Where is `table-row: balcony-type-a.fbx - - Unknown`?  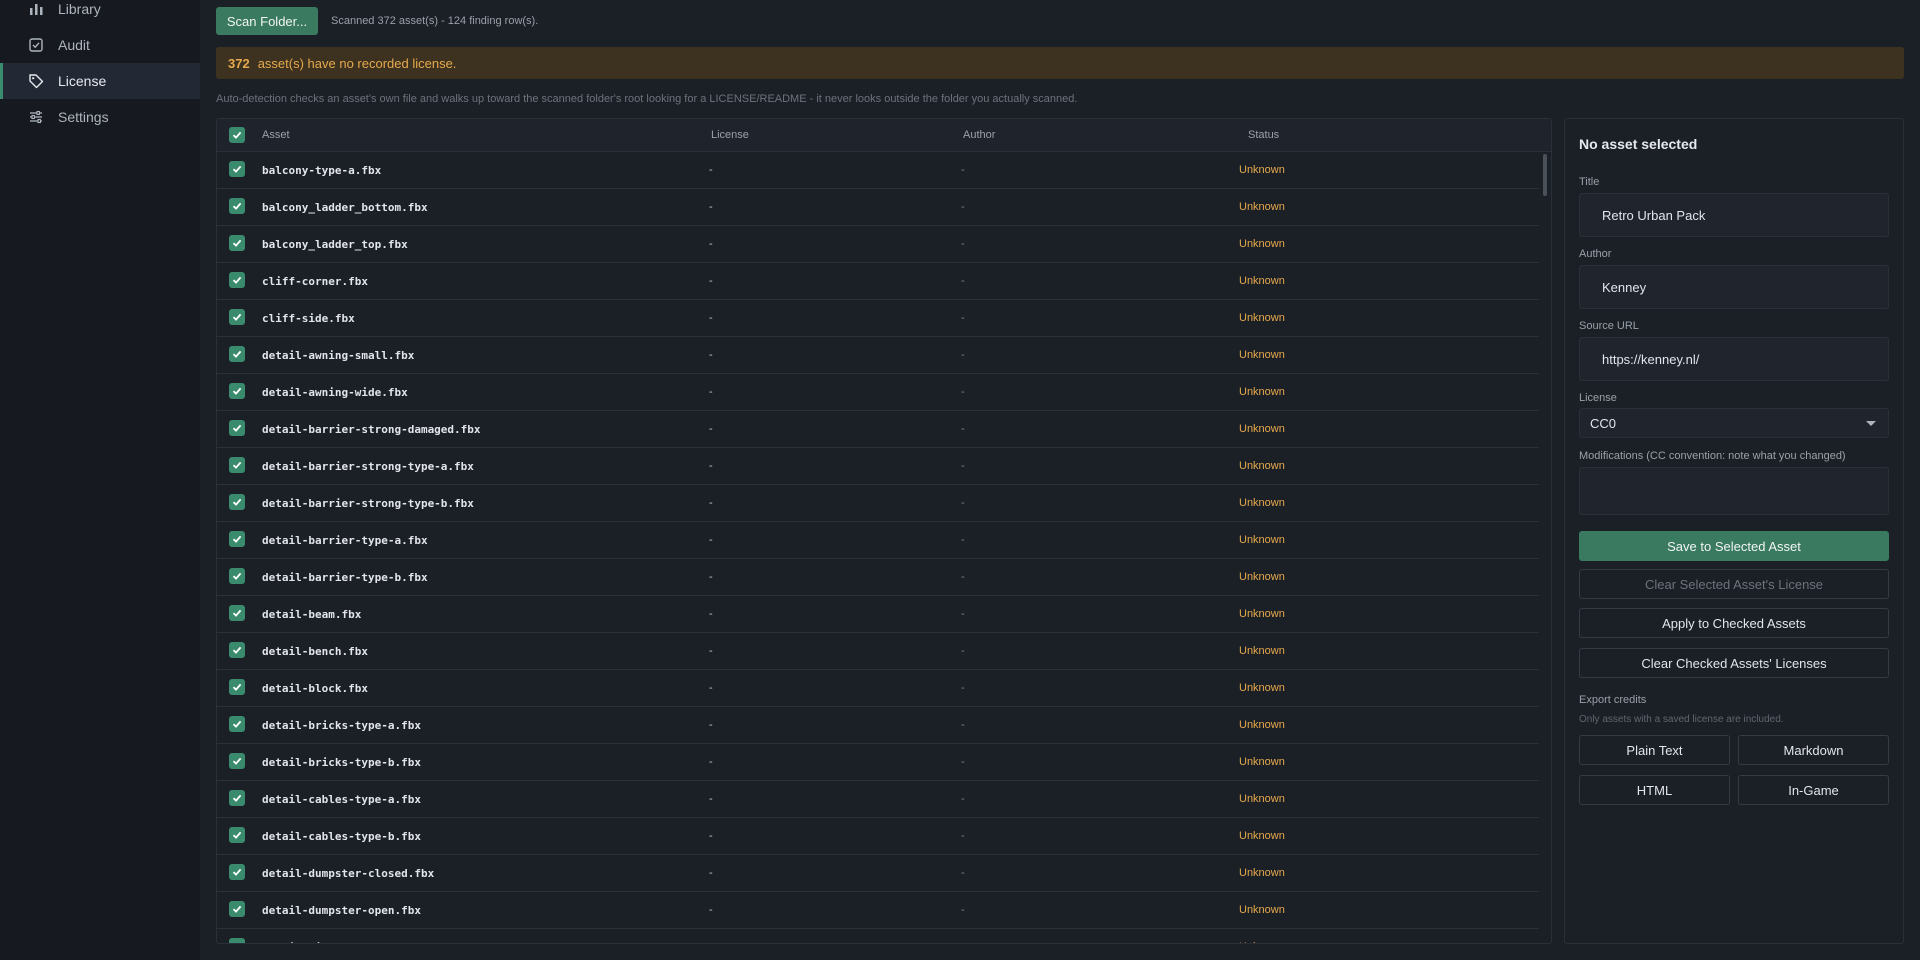 table-row: balcony-type-a.fbx - - Unknown is located at coordinates (878, 170).